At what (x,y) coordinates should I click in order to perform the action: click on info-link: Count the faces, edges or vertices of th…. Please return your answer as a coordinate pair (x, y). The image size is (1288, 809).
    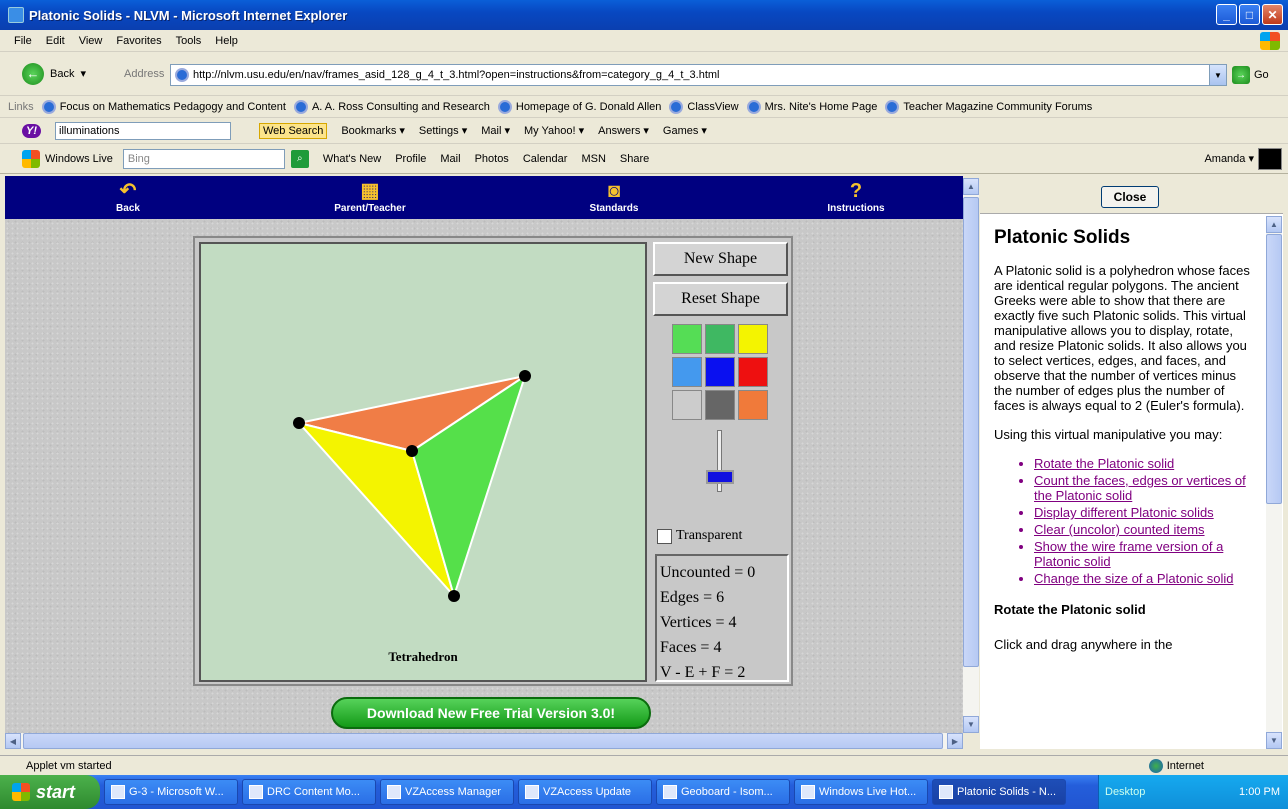
    Looking at the image, I should click on (1144, 488).